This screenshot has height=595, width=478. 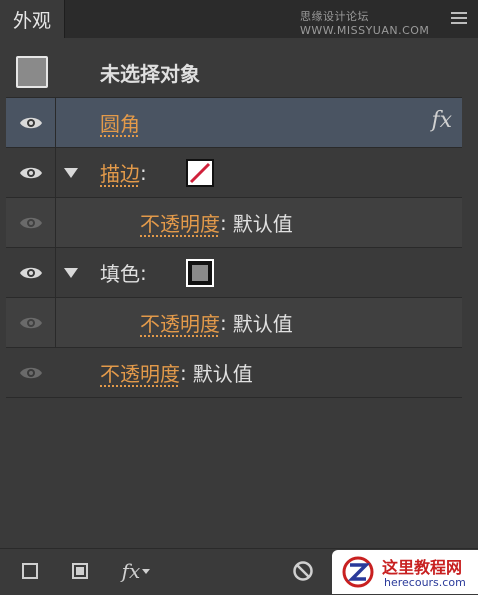 I want to click on new-fill-icon, so click(x=80, y=571).